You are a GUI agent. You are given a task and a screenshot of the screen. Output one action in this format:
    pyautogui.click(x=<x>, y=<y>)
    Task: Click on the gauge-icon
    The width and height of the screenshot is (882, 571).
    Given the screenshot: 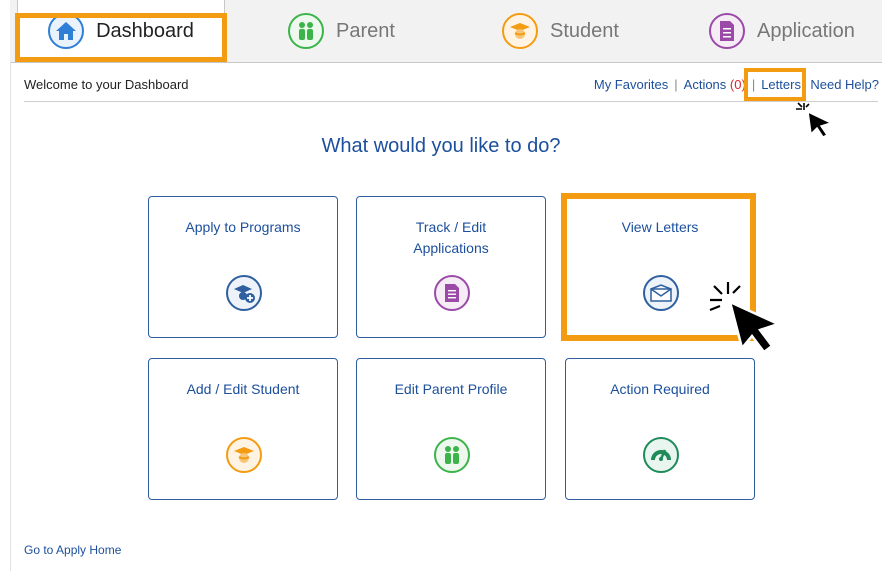 What is the action you would take?
    pyautogui.click(x=661, y=455)
    